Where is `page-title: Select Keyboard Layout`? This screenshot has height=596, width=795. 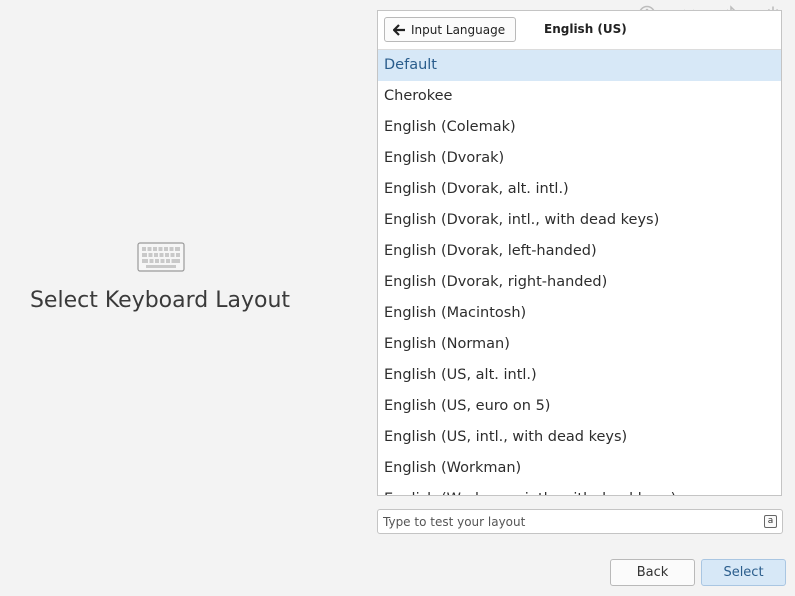 page-title: Select Keyboard Layout is located at coordinates (160, 300).